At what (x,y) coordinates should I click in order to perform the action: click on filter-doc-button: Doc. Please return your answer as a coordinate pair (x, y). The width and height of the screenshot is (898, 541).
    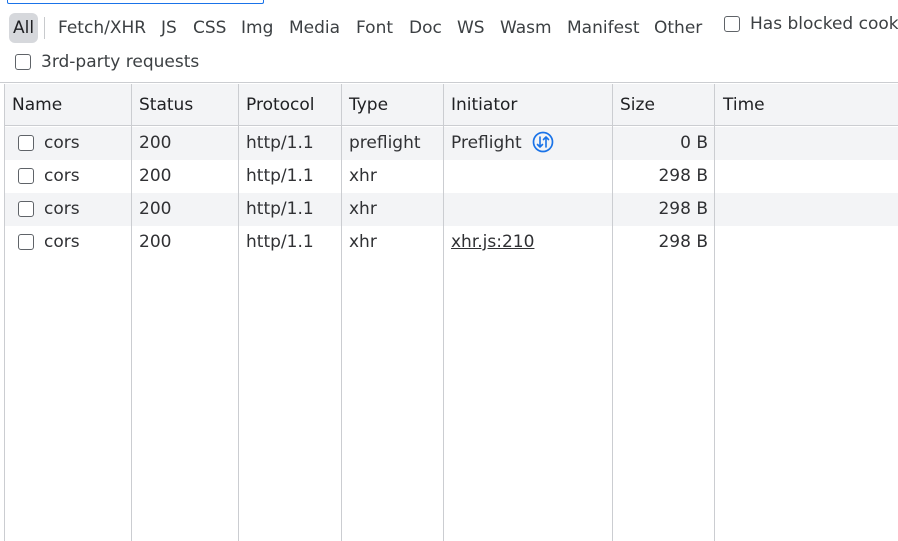
    Looking at the image, I should click on (425, 28).